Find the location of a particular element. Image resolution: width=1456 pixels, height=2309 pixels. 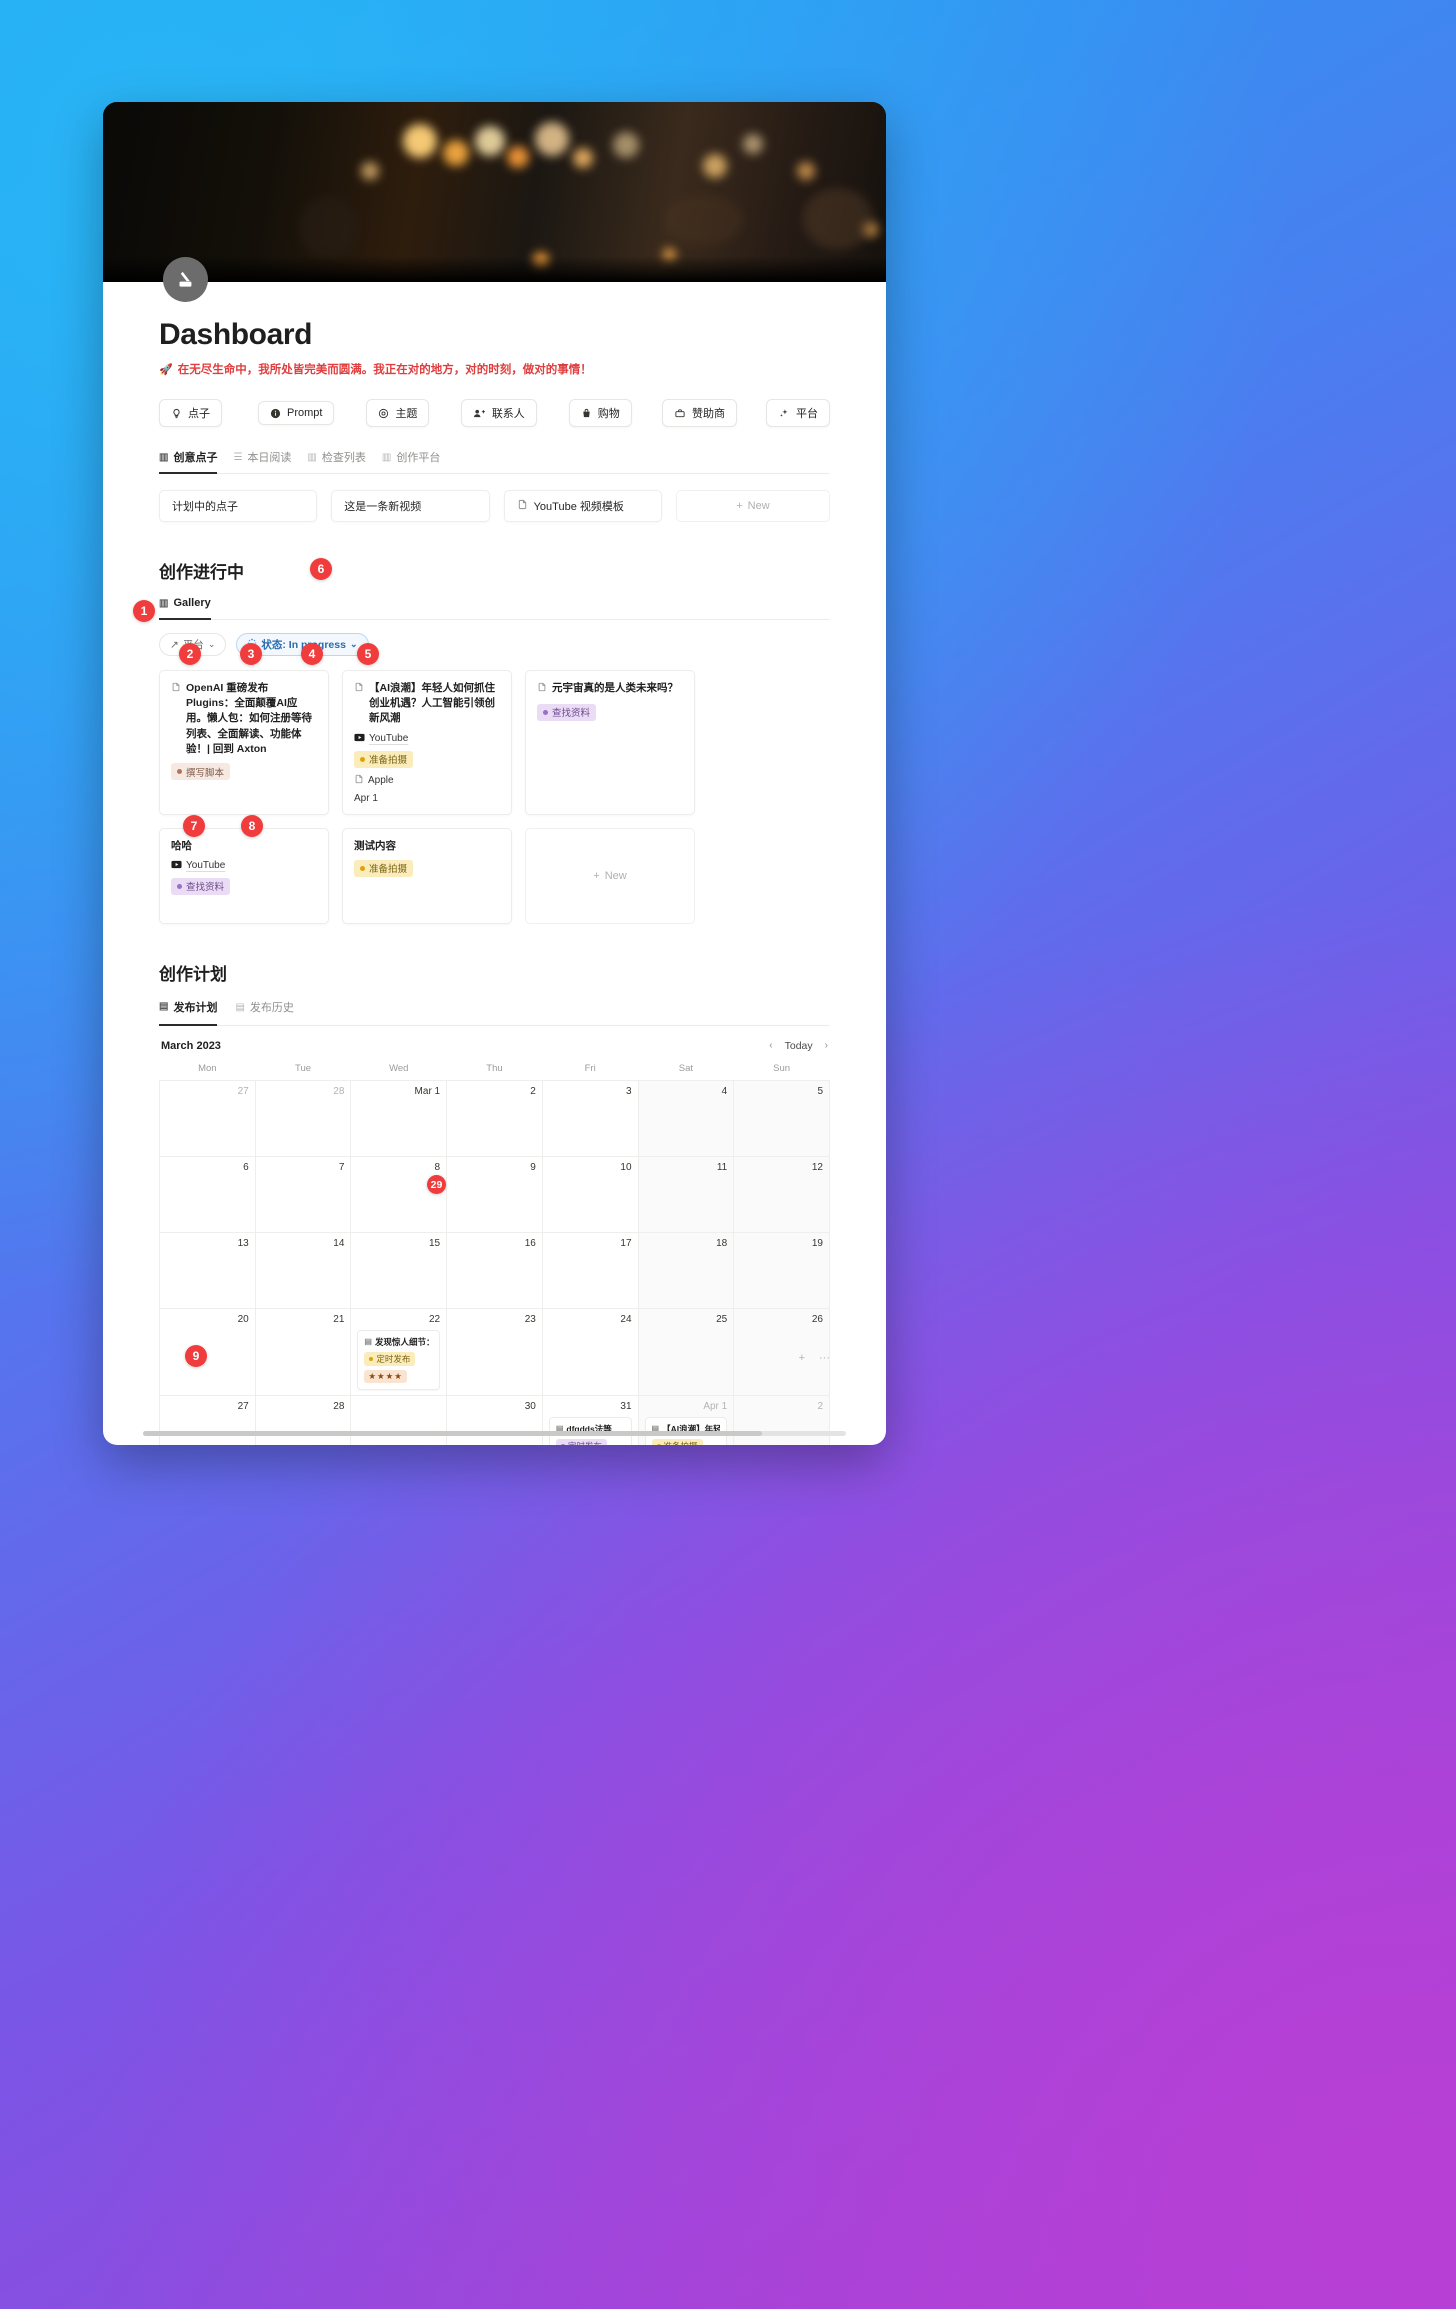

calendar-day-cell: 8 is located at coordinates (399, 1194).